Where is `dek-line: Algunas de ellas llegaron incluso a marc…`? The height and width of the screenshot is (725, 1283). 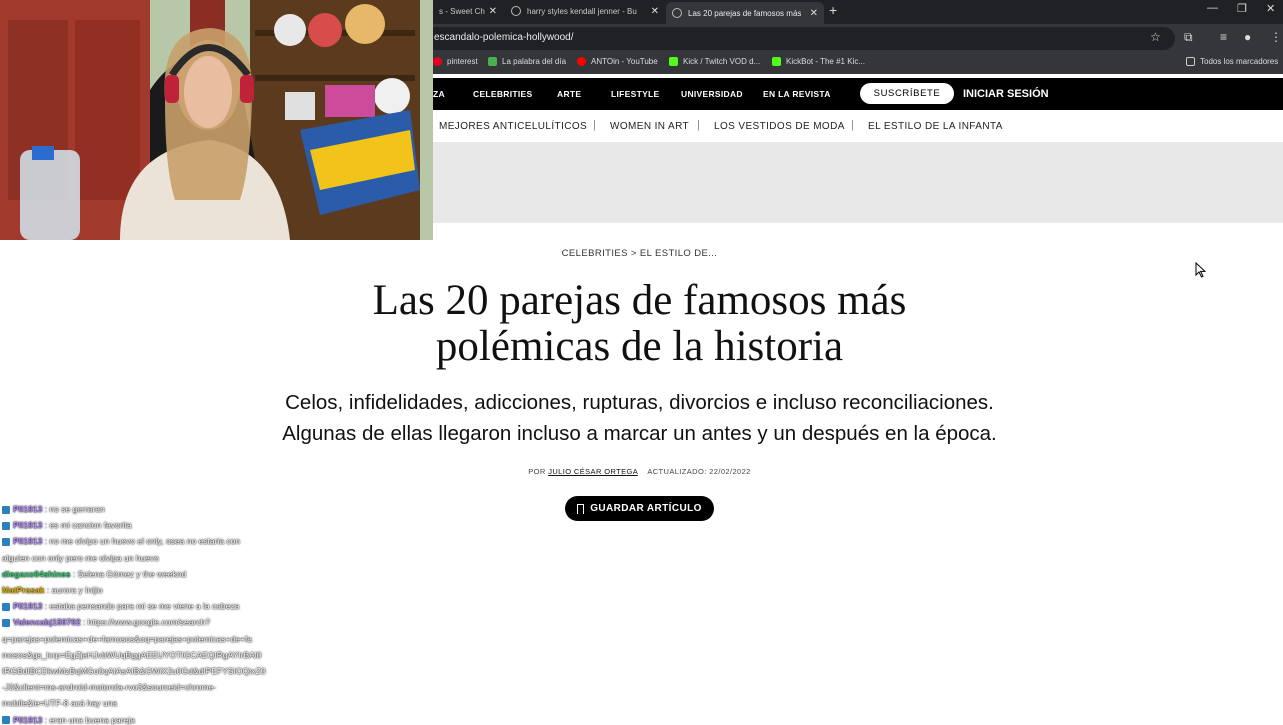 dek-line: Algunas de ellas llegaron incluso a marc… is located at coordinates (639, 433).